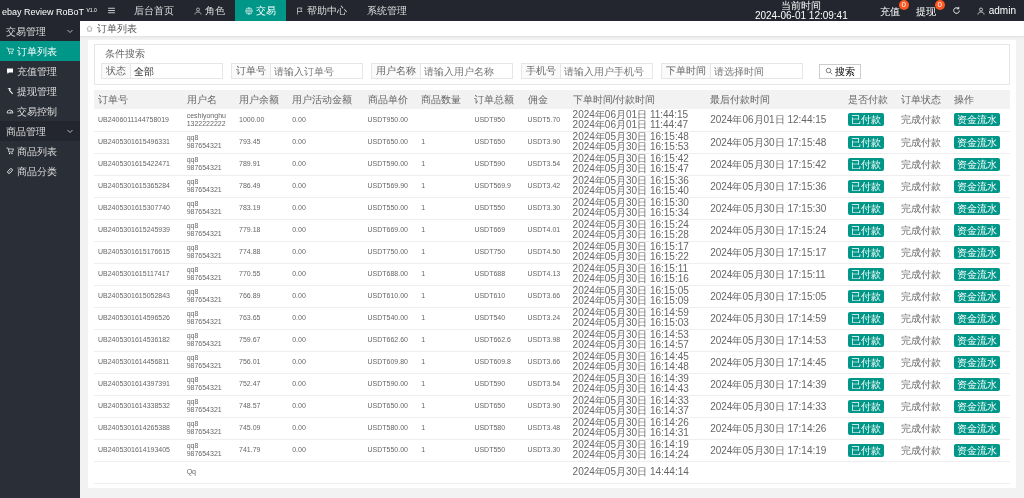 Image resolution: width=1024 pixels, height=498 pixels. What do you see at coordinates (637, 99) in the screenshot?
I see `column-header: 下单时间/付款时间` at bounding box center [637, 99].